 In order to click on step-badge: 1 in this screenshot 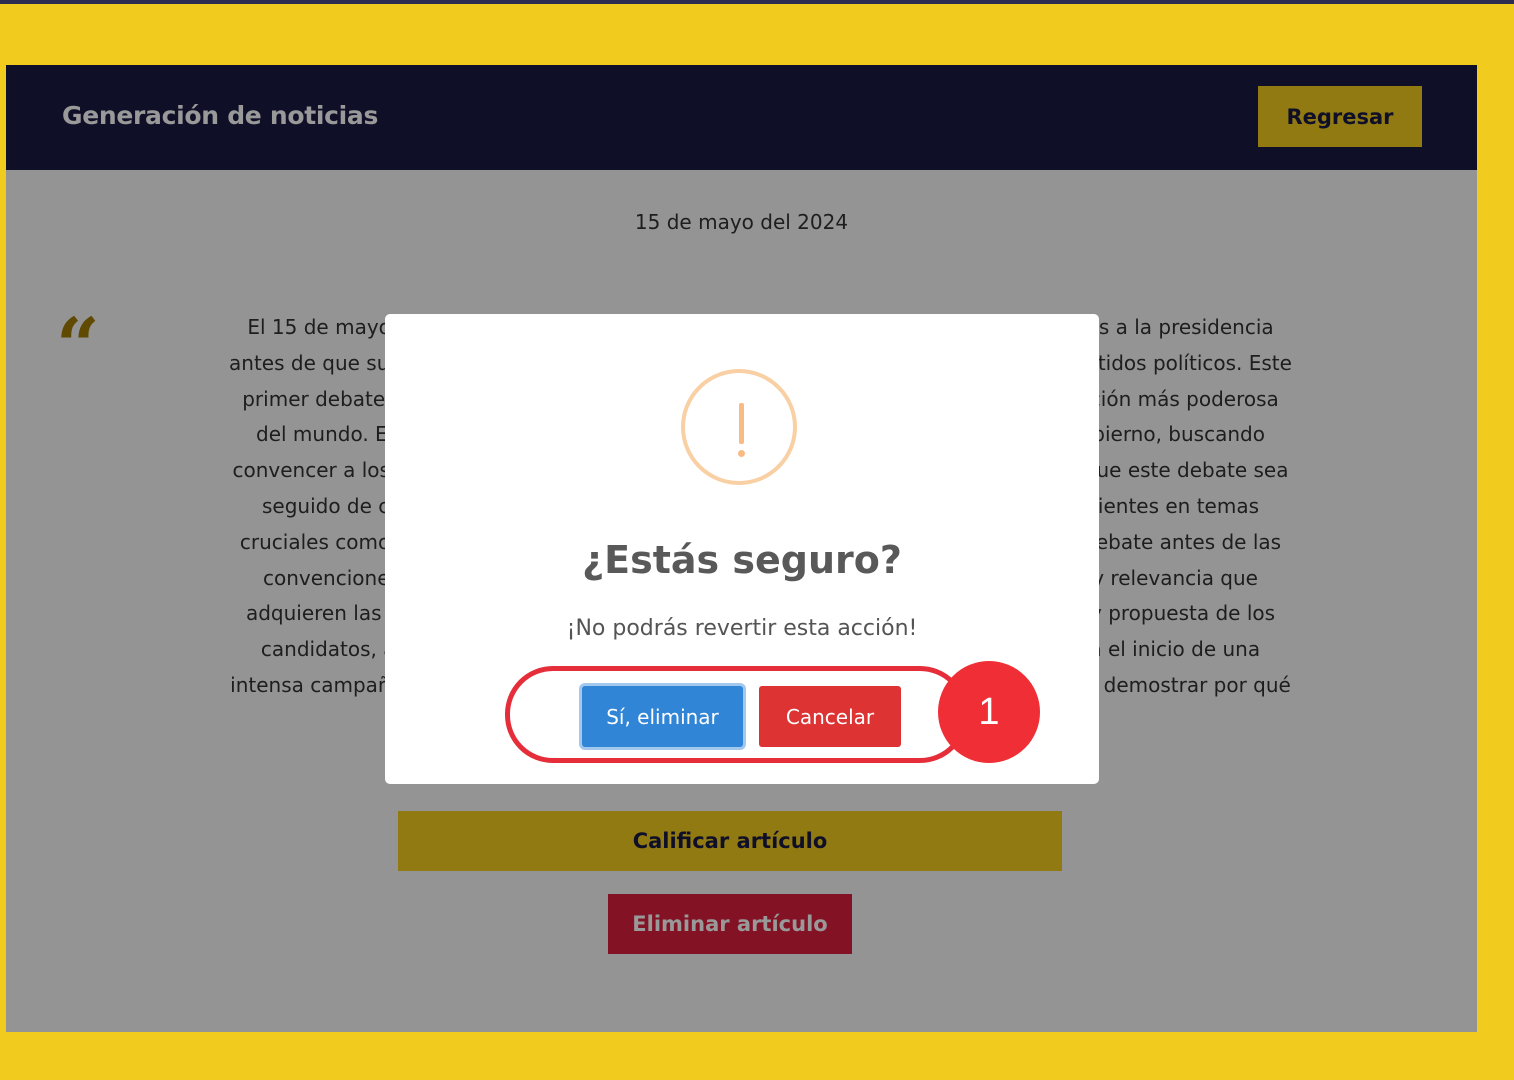, I will do `click(989, 712)`.